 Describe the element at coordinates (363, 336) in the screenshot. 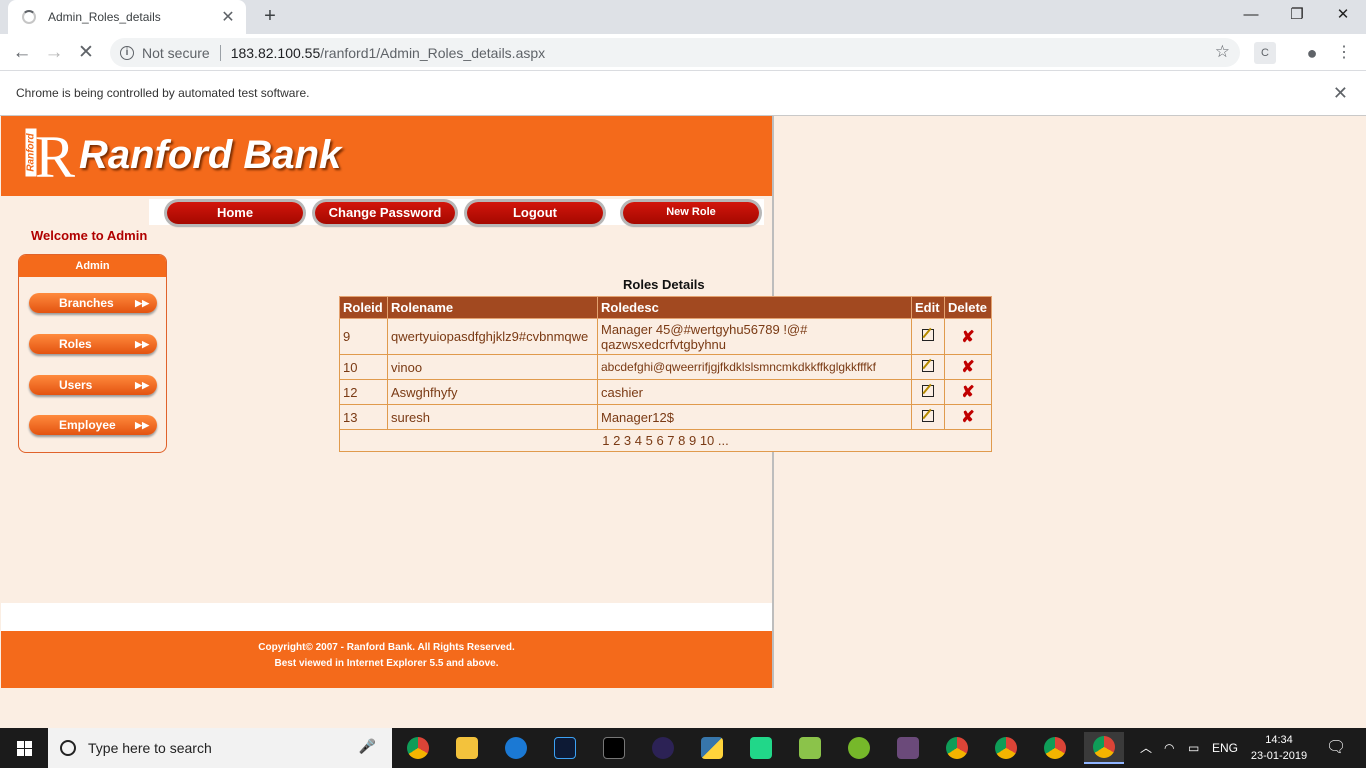

I see `role-id: 9` at that location.